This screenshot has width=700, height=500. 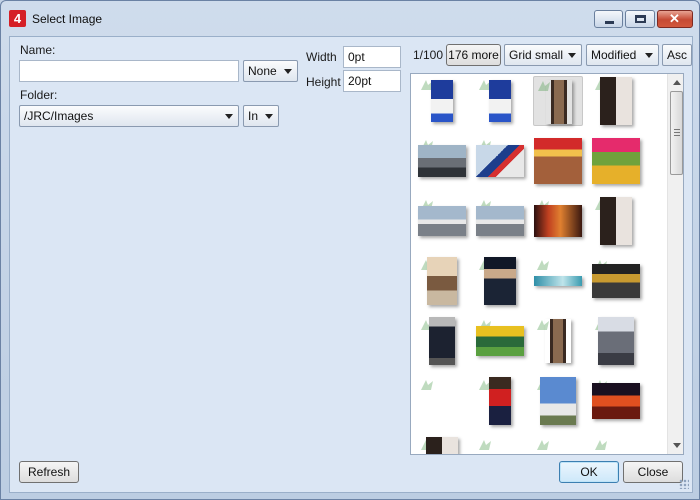 I want to click on name-input, so click(x=129, y=71).